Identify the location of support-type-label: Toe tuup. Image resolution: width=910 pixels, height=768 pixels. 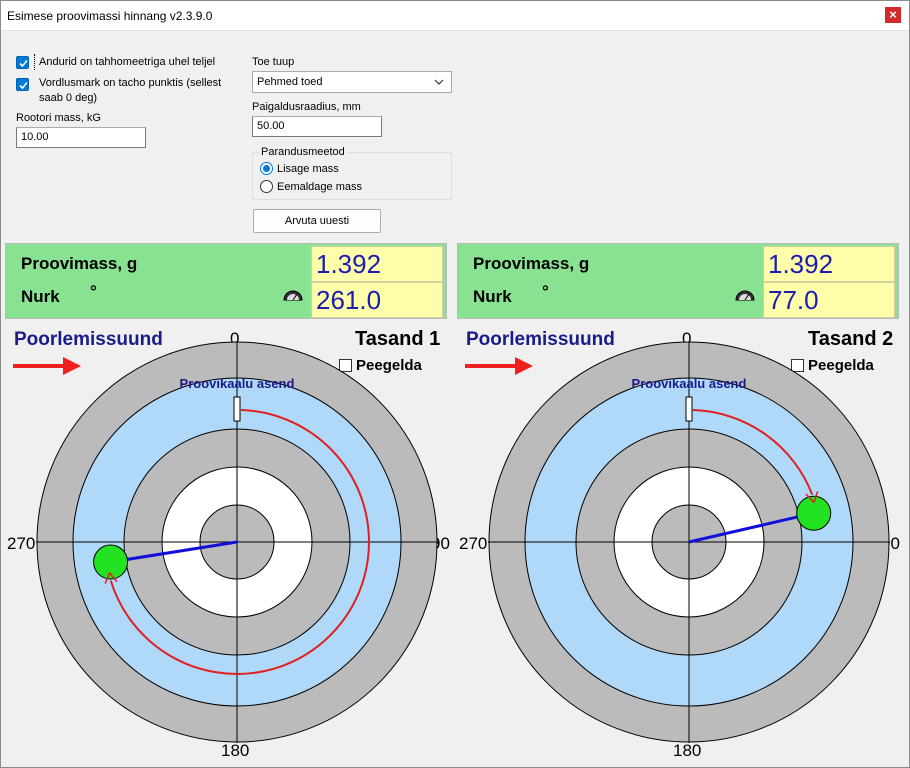
(273, 62).